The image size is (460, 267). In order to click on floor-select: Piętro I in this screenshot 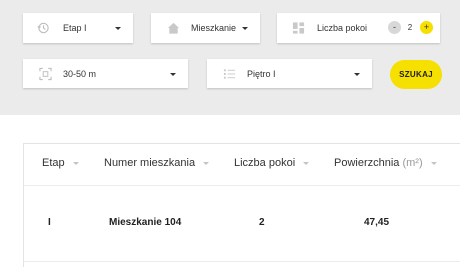, I will do `click(289, 73)`.